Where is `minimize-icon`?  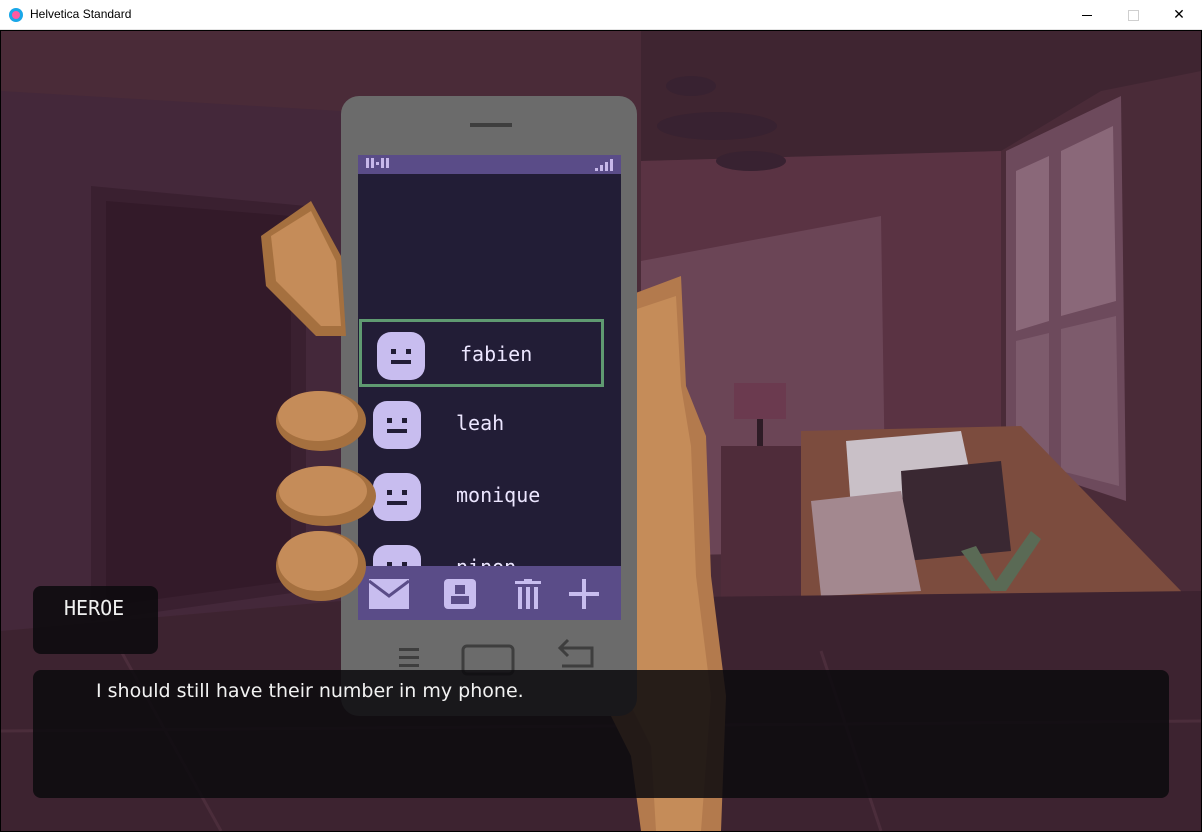 minimize-icon is located at coordinates (1087, 15).